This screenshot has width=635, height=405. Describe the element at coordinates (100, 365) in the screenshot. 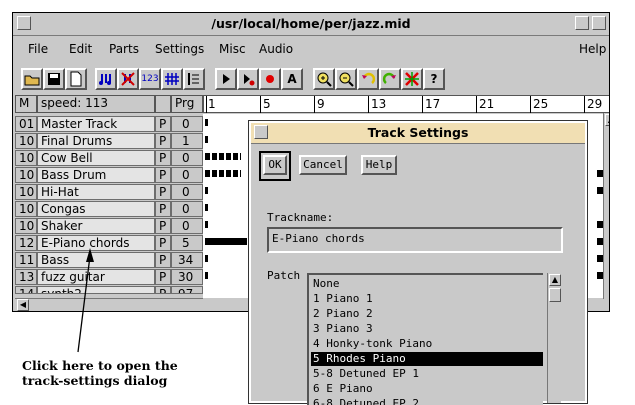

I see `annotation-line-1: Click here to open the` at that location.